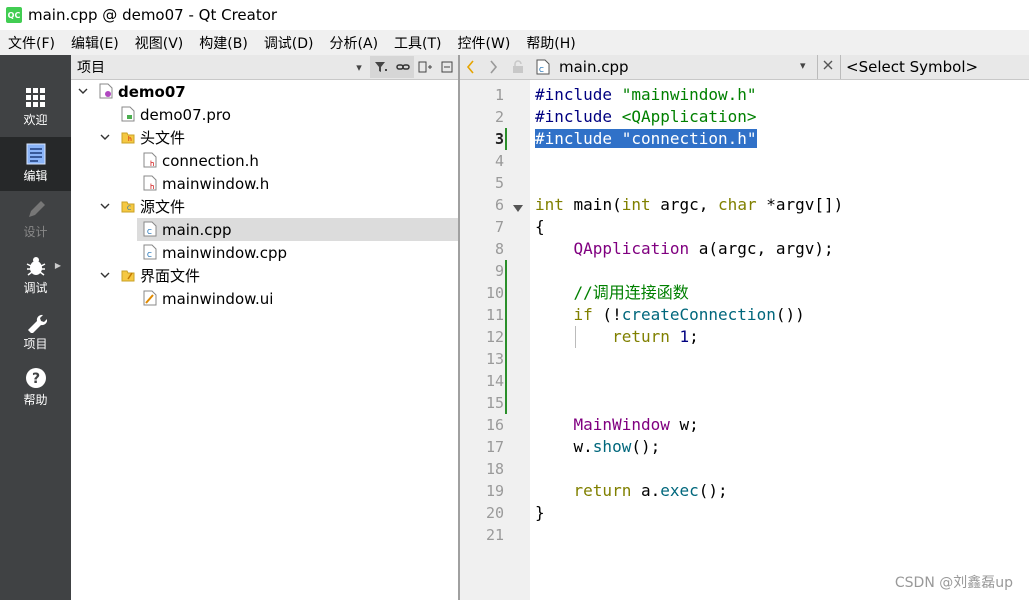 This screenshot has width=1029, height=600. I want to click on mode-button: 欢迎, so click(35, 108).